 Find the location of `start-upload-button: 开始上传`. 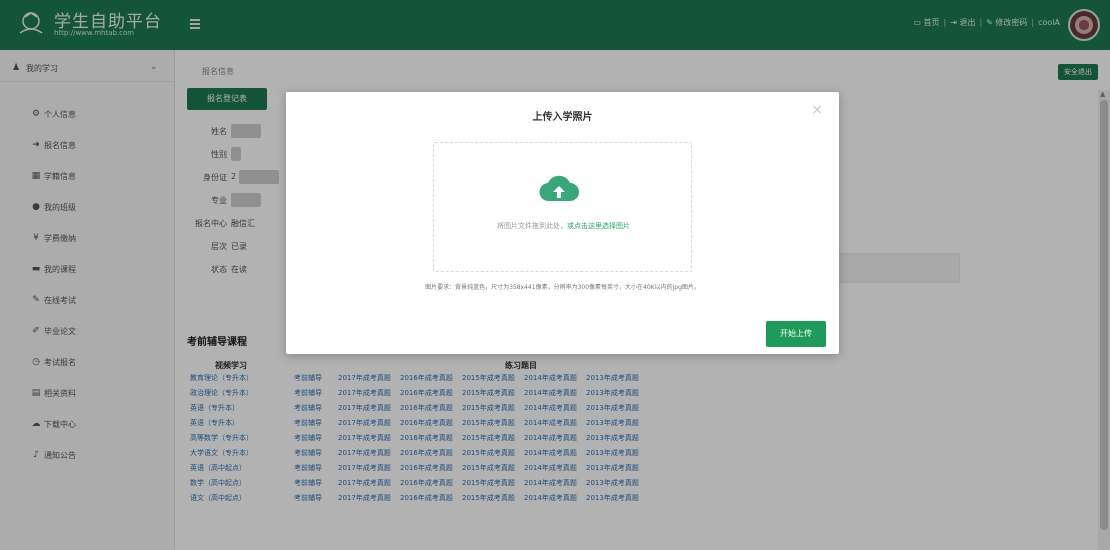

start-upload-button: 开始上传 is located at coordinates (796, 334).